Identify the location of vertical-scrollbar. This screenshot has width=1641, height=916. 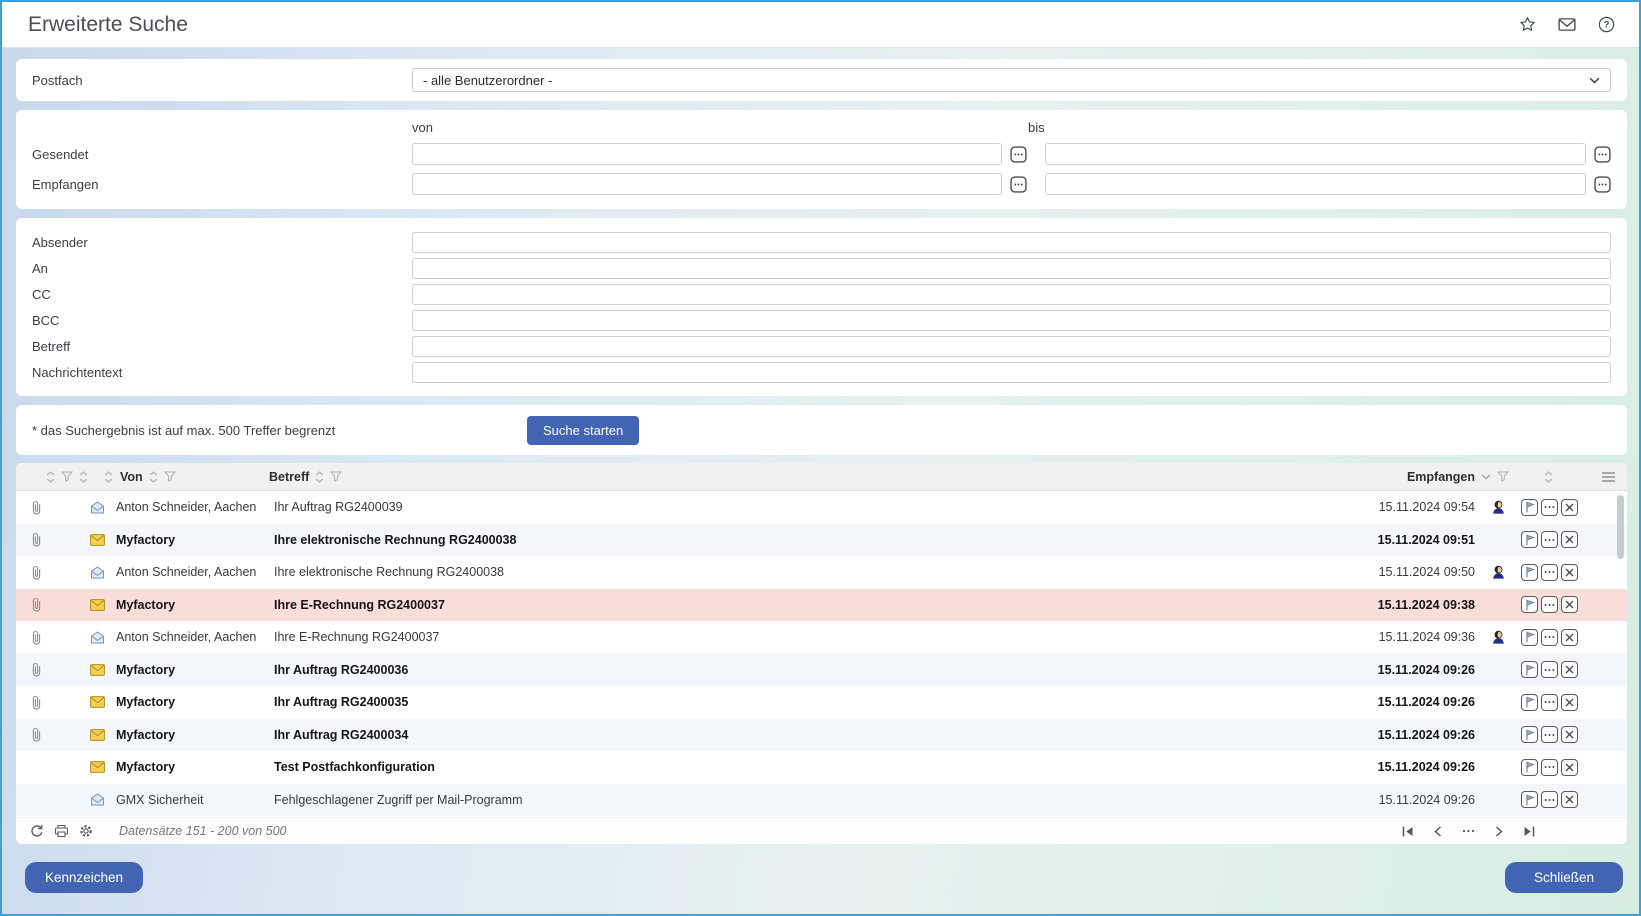
(1620, 527).